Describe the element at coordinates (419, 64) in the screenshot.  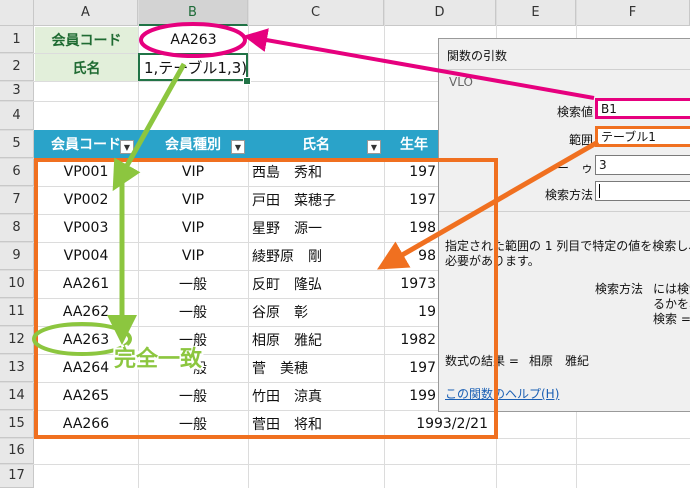
I see `arrow-lookup-value` at that location.